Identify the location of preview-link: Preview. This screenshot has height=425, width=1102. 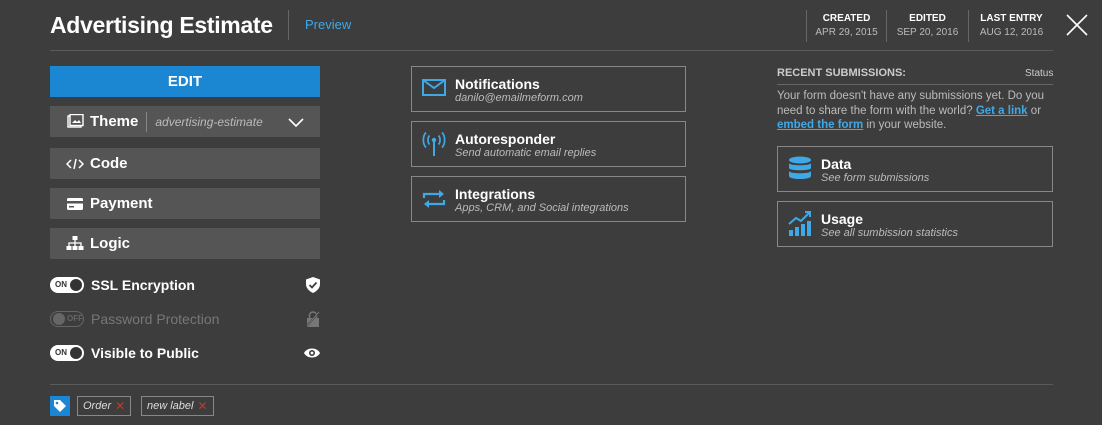
(328, 24).